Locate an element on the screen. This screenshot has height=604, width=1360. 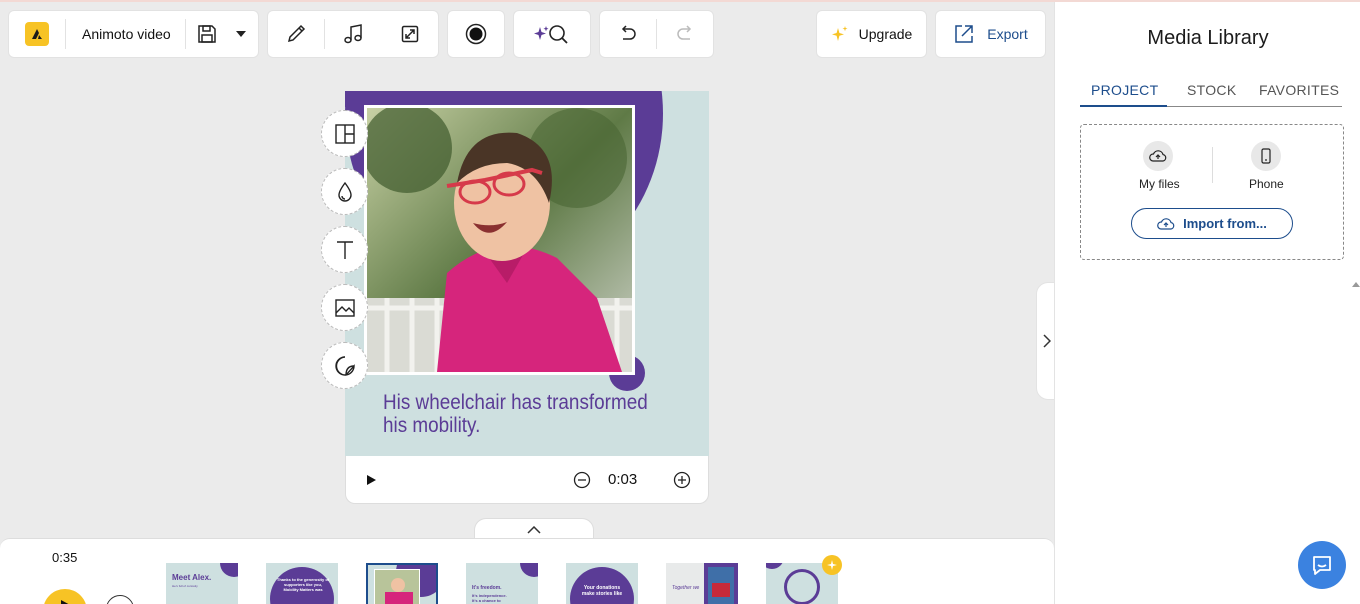
resize-icon is located at coordinates (409, 34).